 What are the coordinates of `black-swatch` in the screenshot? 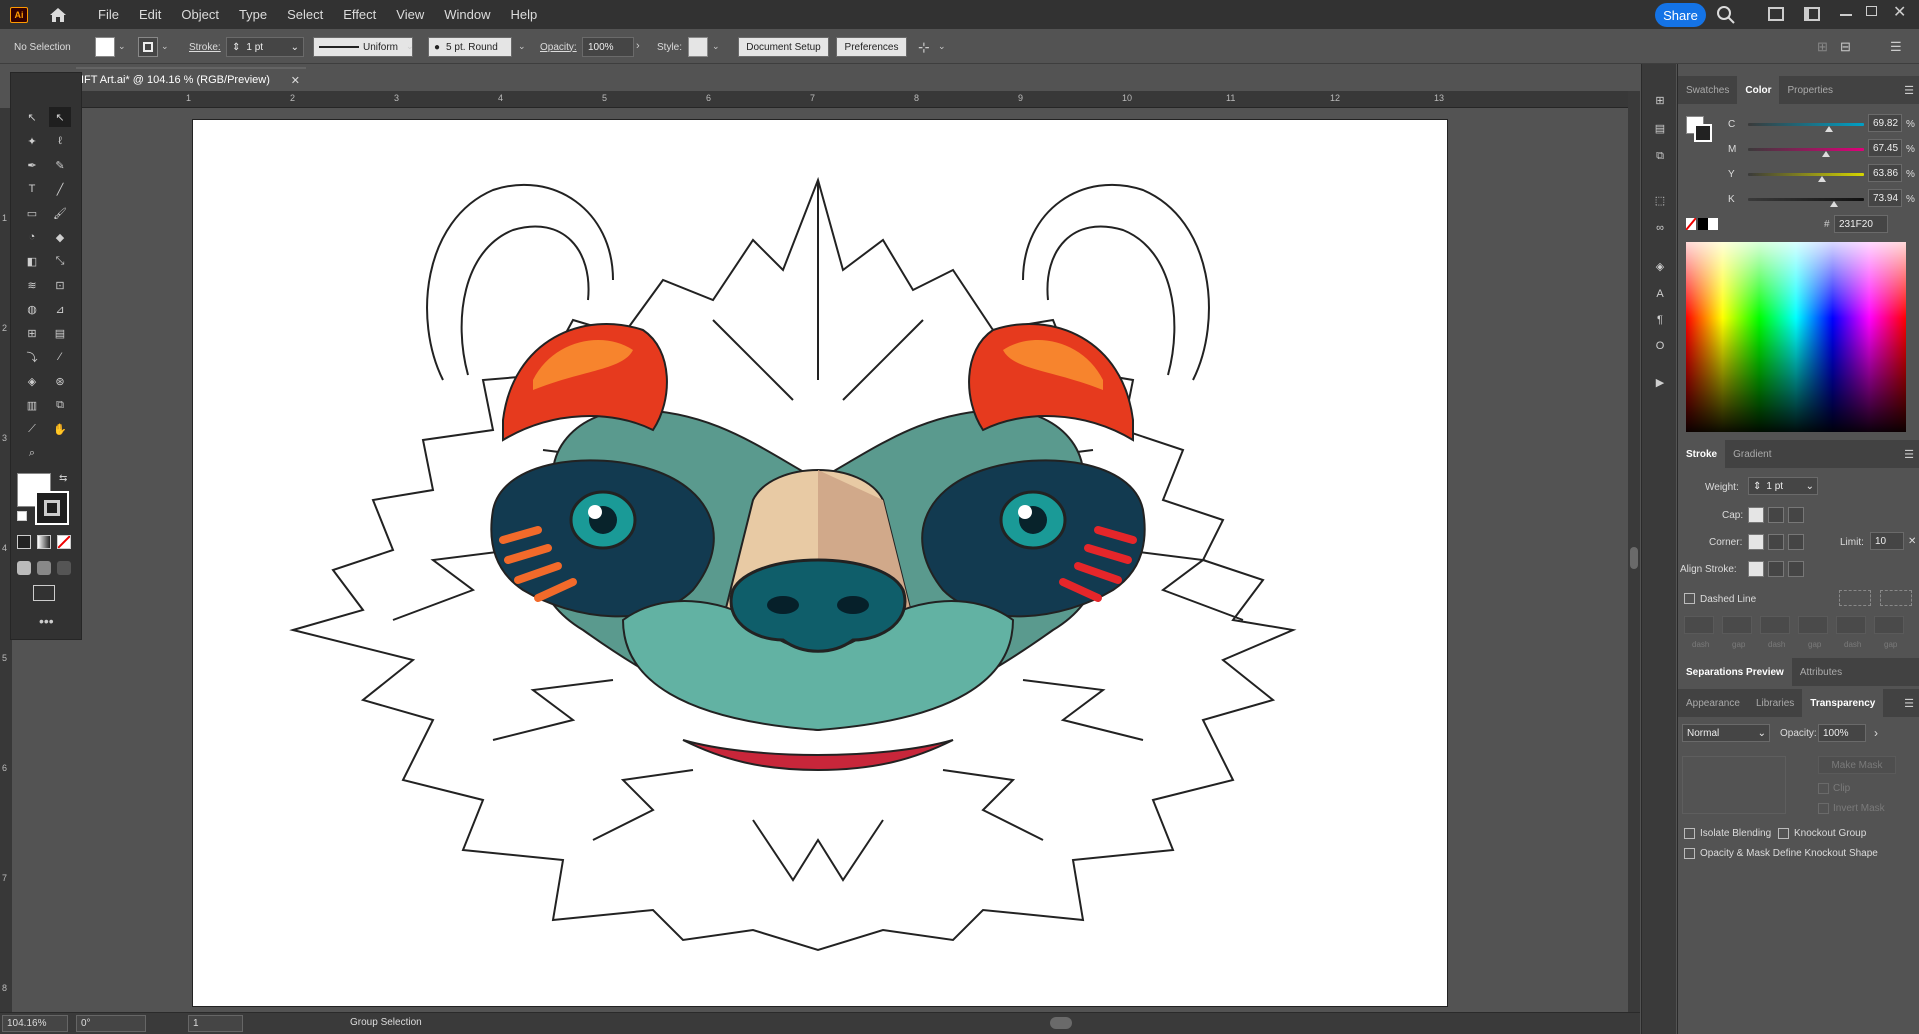 It's located at (1703, 224).